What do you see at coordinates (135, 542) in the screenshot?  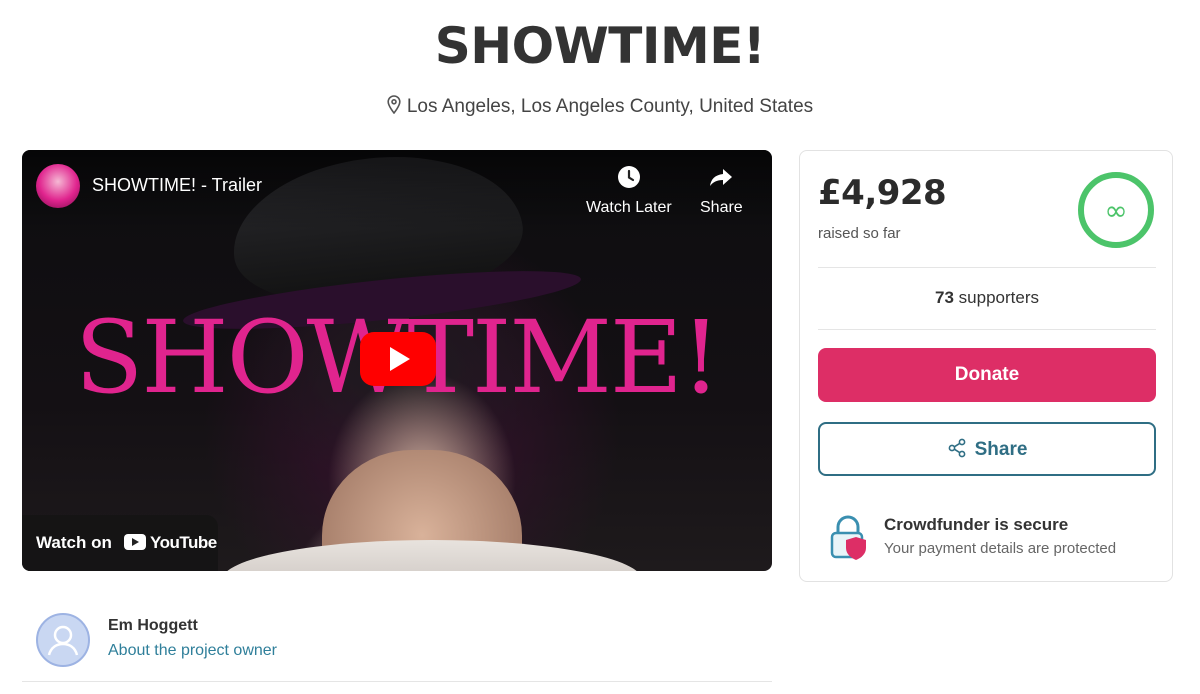 I see `youtube-logo-icon` at bounding box center [135, 542].